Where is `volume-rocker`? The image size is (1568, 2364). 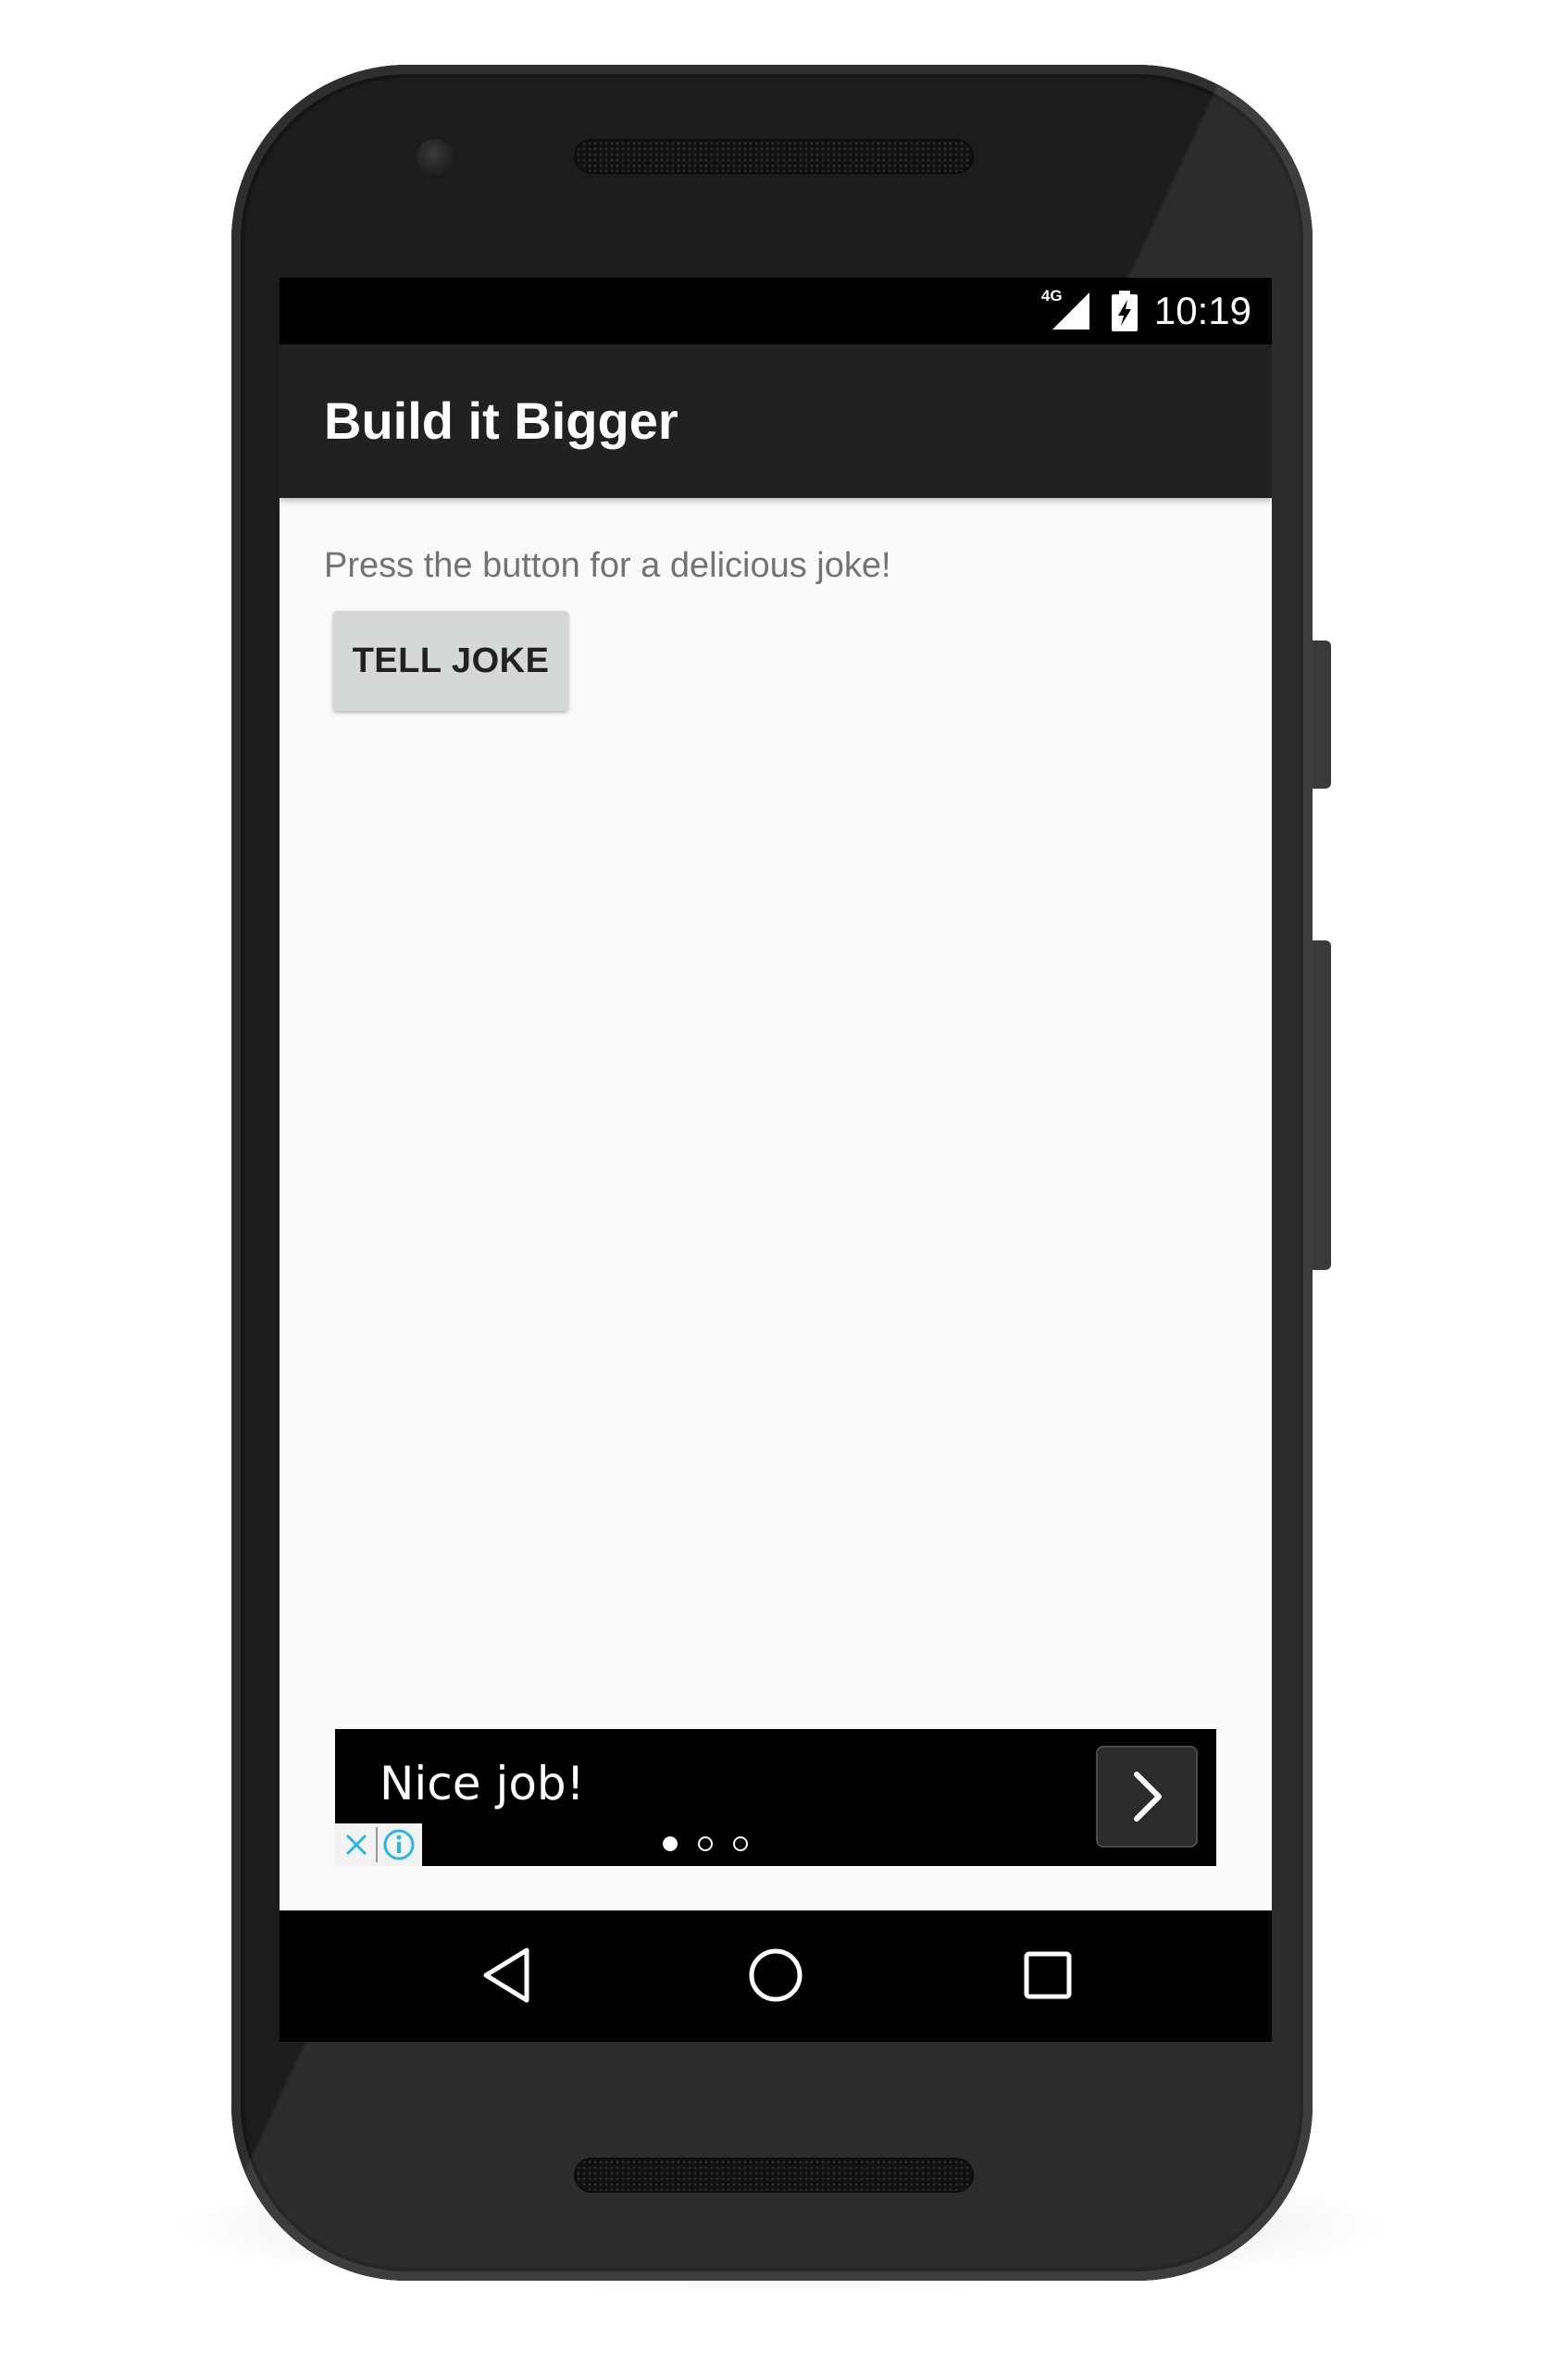 volume-rocker is located at coordinates (1321, 1105).